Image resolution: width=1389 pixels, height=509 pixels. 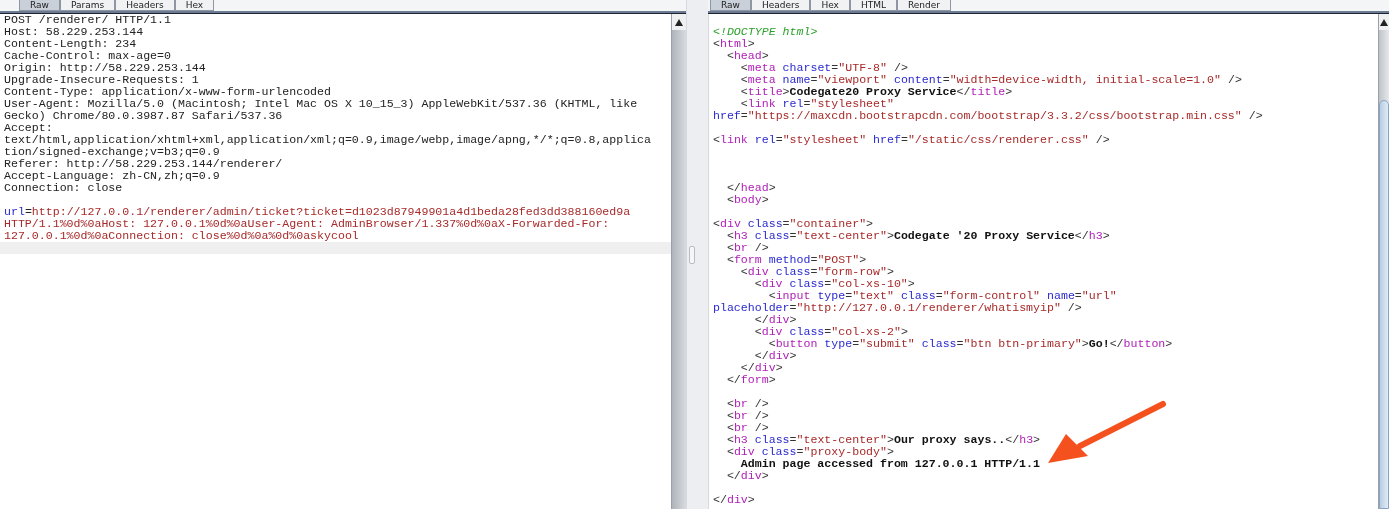 I want to click on code-line: placeholder="http://127.0.0.1/renderer/whatismyip" />, so click(x=898, y=308).